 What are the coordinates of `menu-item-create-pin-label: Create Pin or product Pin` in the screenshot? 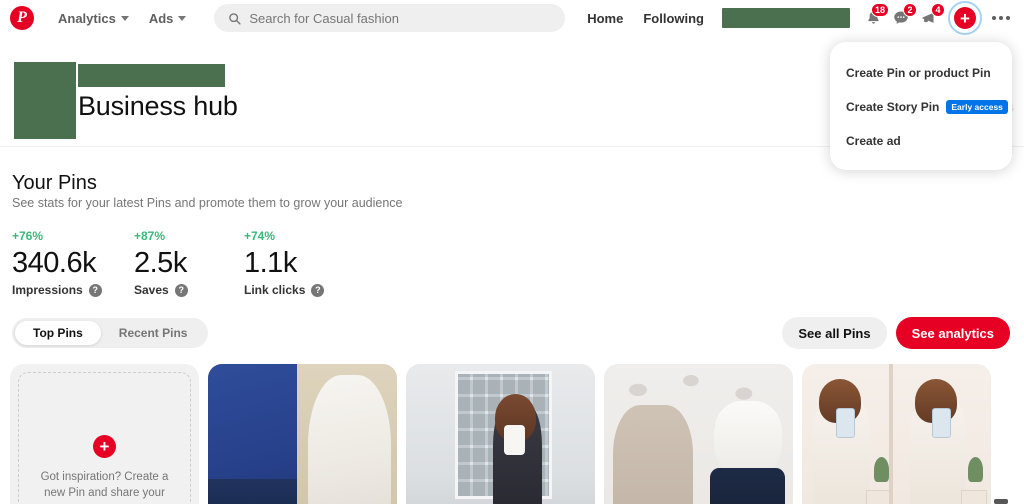 It's located at (918, 73).